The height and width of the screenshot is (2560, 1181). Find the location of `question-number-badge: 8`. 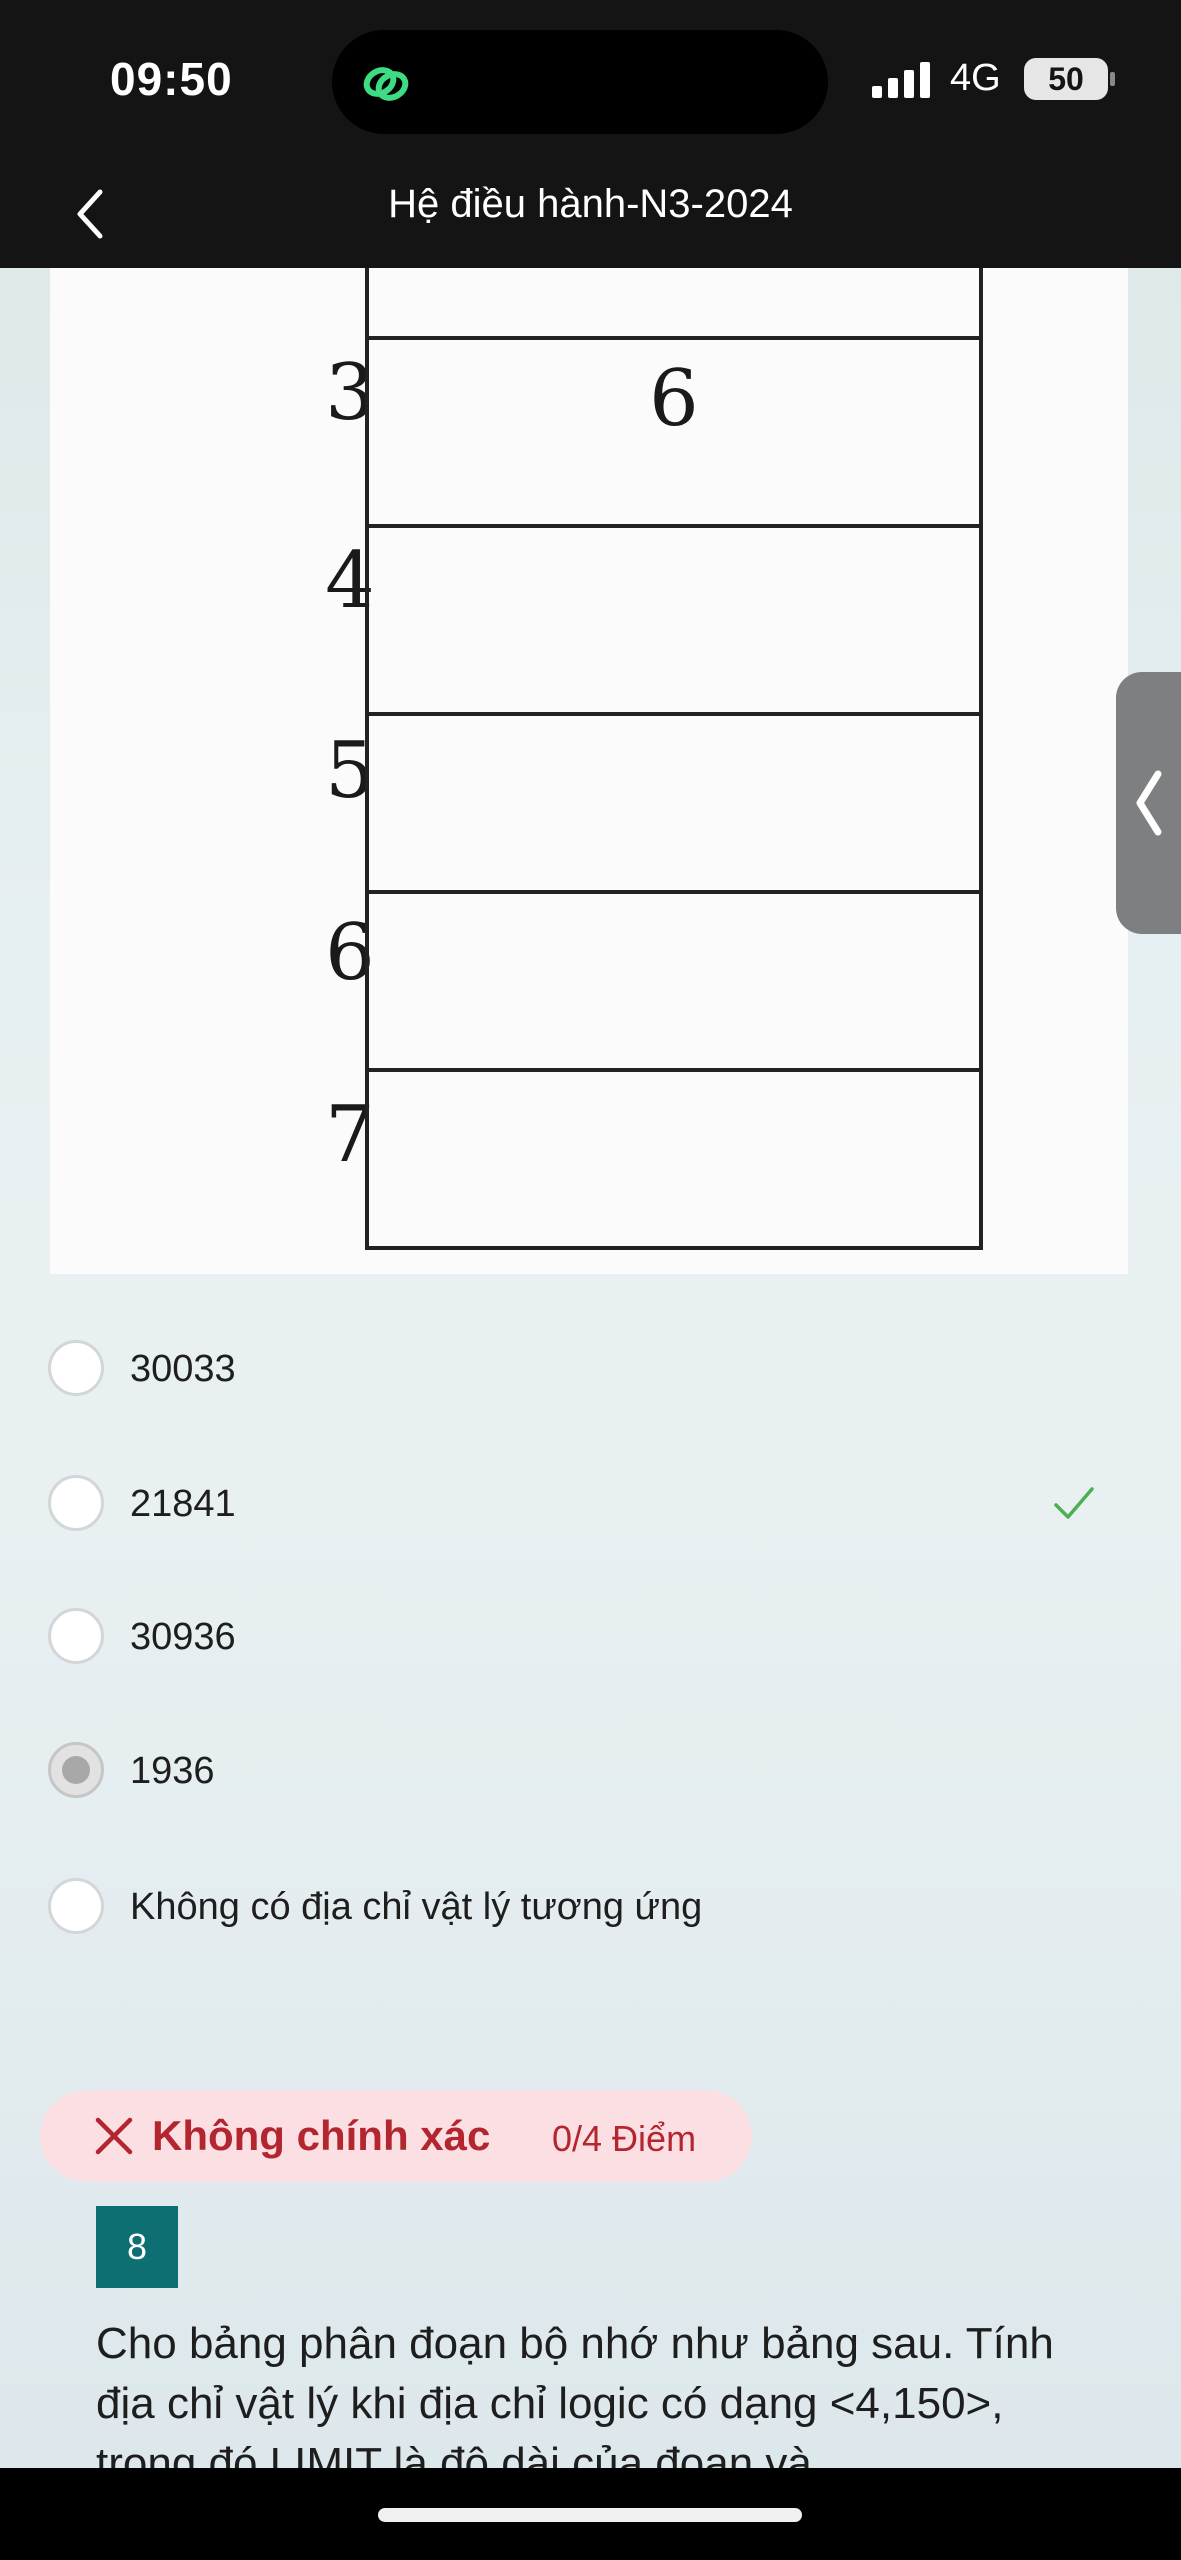

question-number-badge: 8 is located at coordinates (137, 2247).